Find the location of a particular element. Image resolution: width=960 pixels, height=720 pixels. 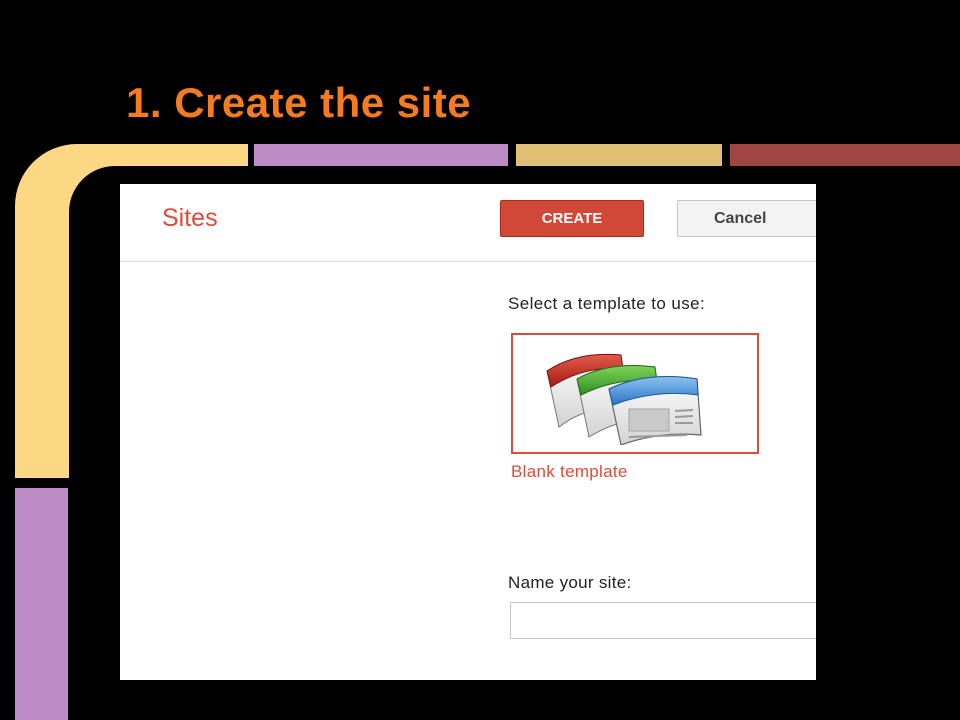

decorative-side-bar is located at coordinates (41, 604).